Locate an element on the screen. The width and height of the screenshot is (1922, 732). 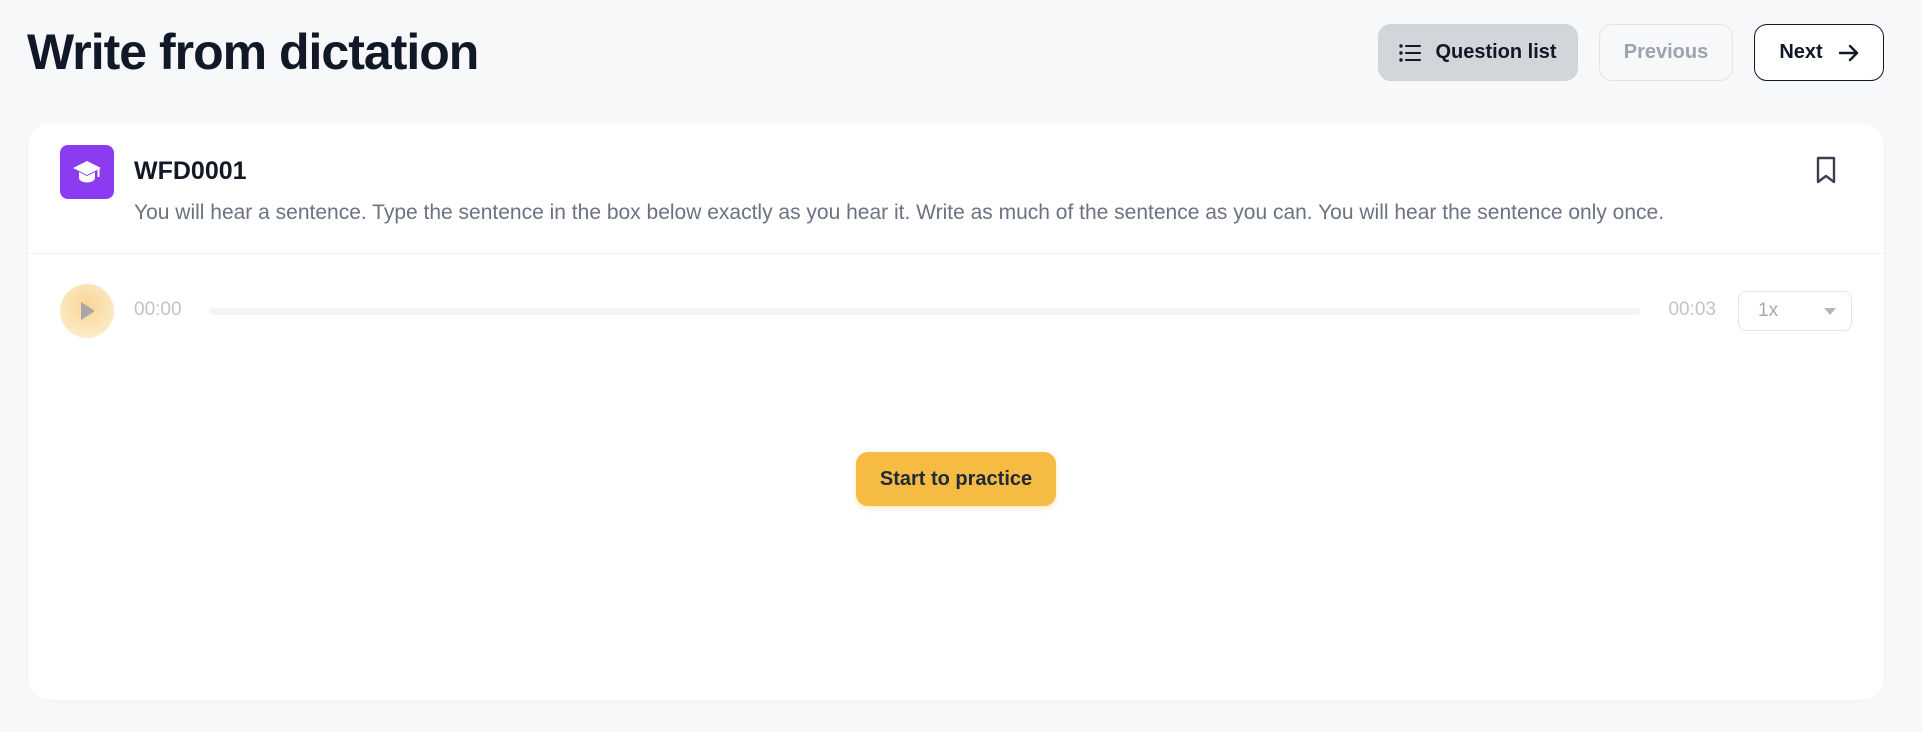
audio-player: 00:00 00:03 1x is located at coordinates (956, 312).